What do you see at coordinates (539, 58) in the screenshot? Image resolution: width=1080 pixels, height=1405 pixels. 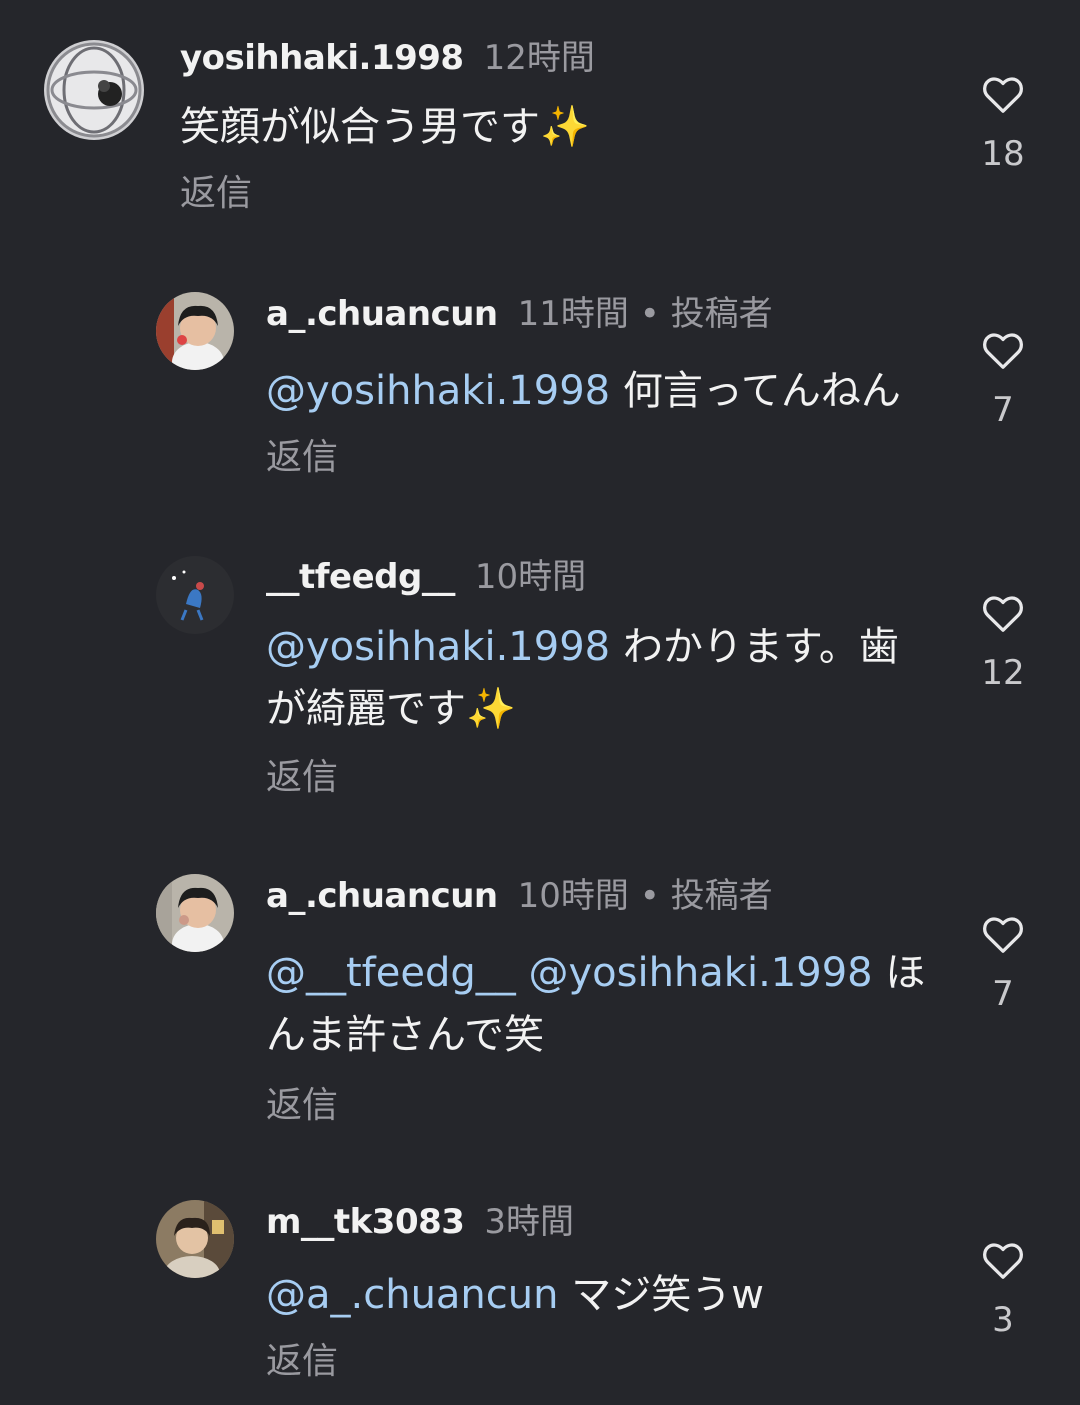 I see `timestamp: 12時間` at bounding box center [539, 58].